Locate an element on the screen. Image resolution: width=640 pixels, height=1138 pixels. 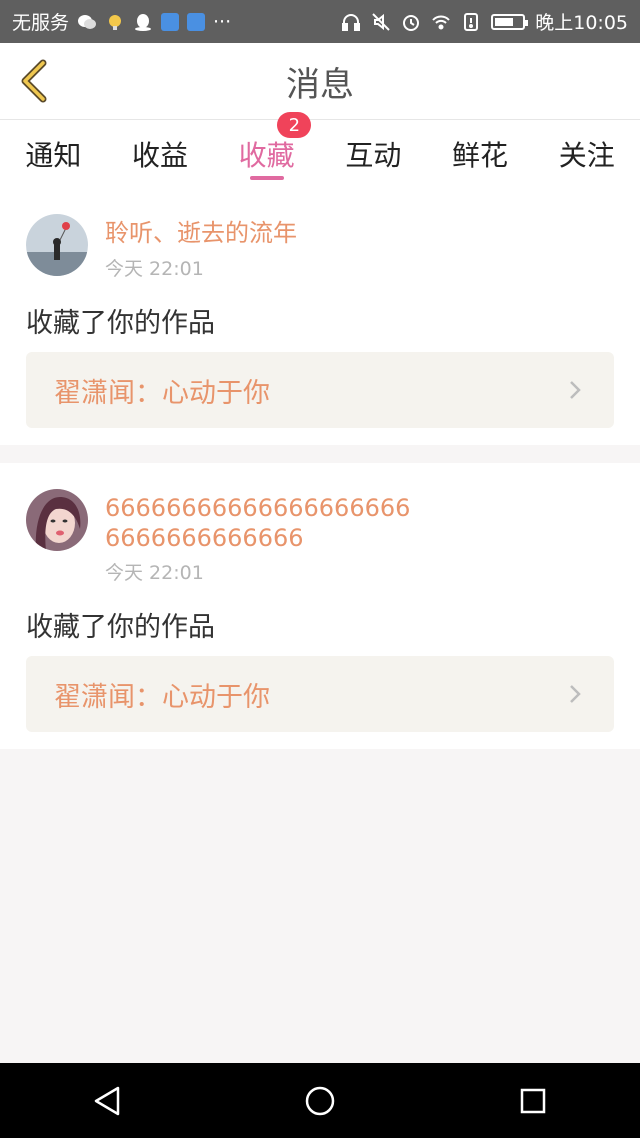
mute-icon is located at coordinates (381, 22).